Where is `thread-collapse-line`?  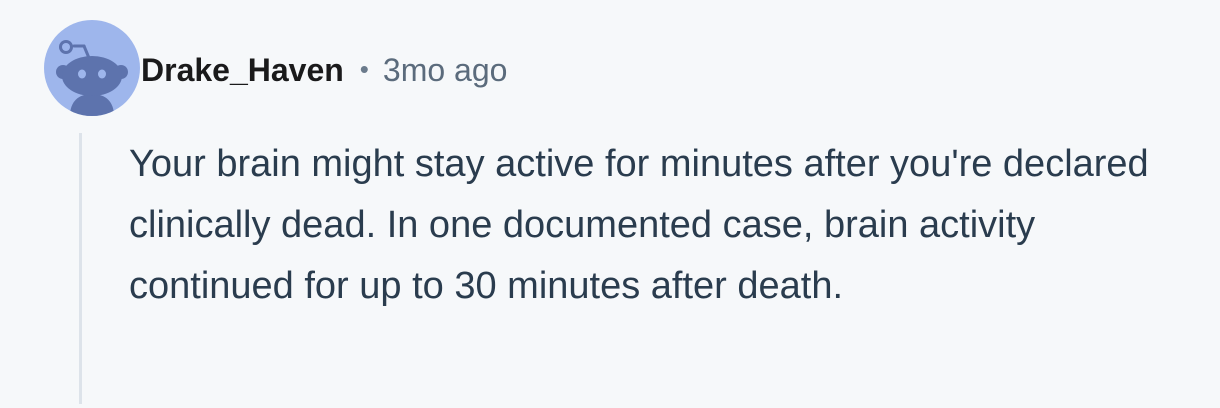
thread-collapse-line is located at coordinates (80, 268).